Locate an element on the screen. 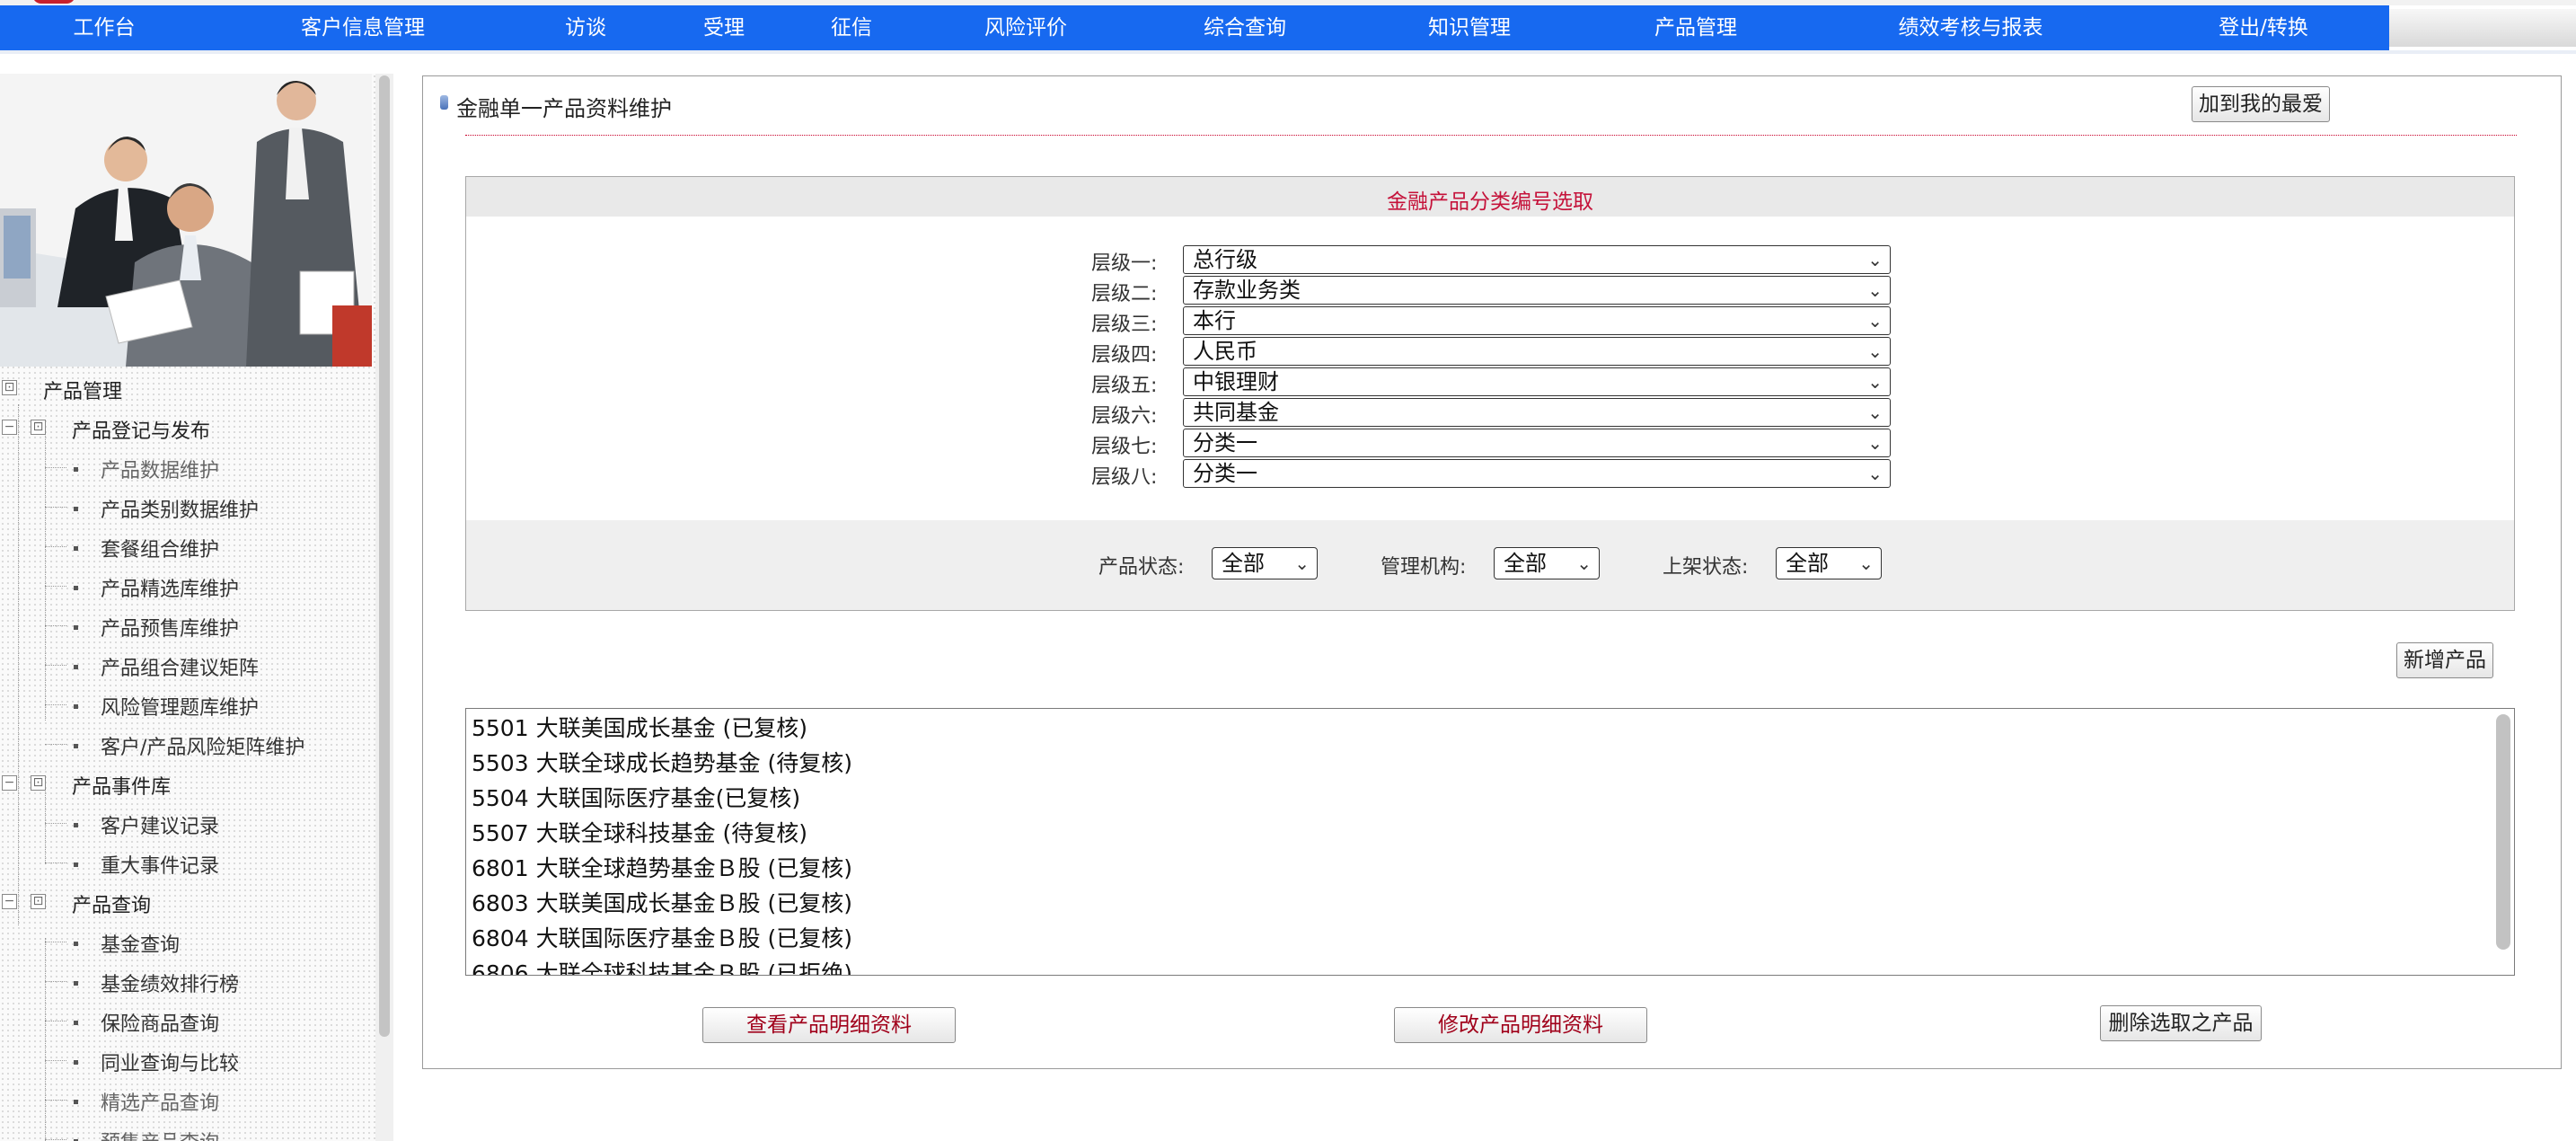 The width and height of the screenshot is (2576, 1141). nav-item-risk-rating: 风险评价 is located at coordinates (1025, 27).